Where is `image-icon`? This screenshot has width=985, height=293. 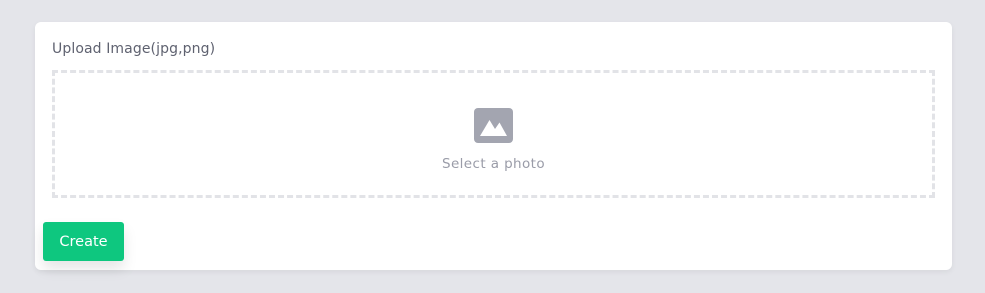 image-icon is located at coordinates (493, 125).